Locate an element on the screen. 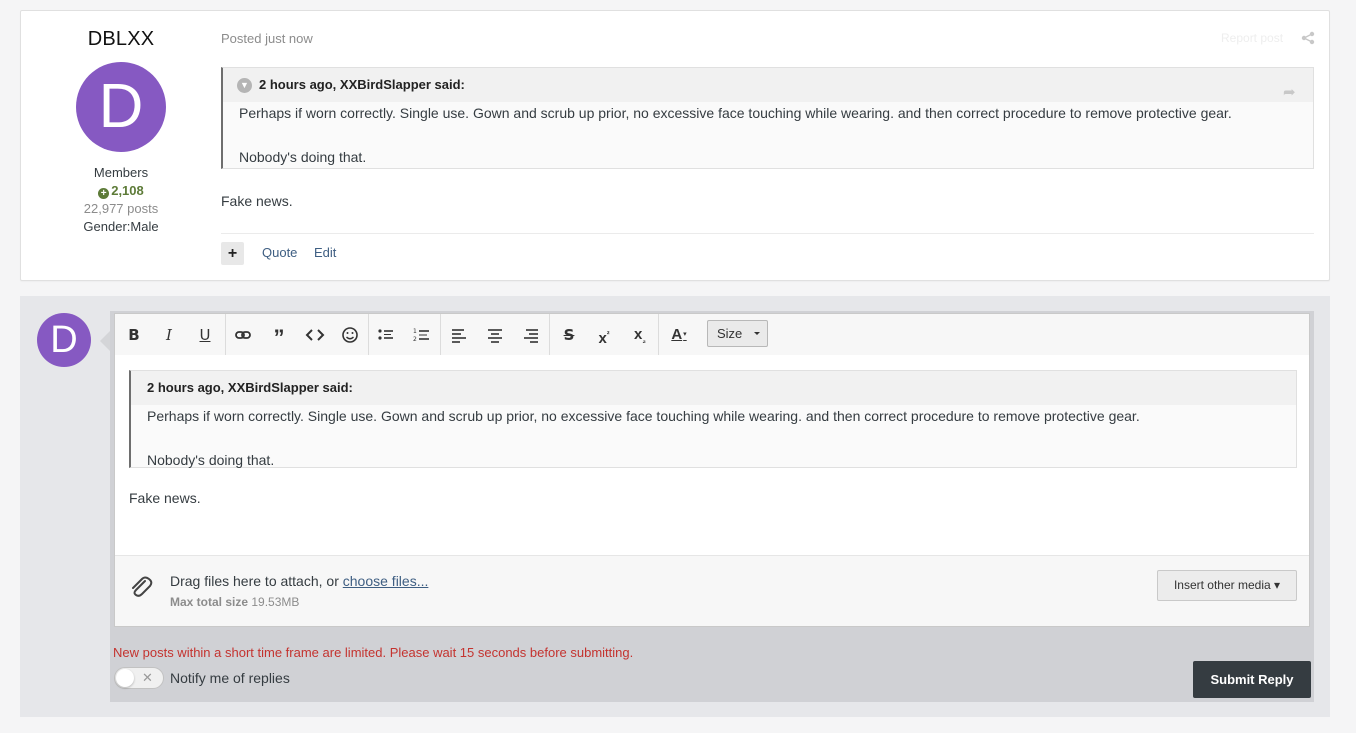  submit-reply-button: Submit Reply is located at coordinates (1252, 679).